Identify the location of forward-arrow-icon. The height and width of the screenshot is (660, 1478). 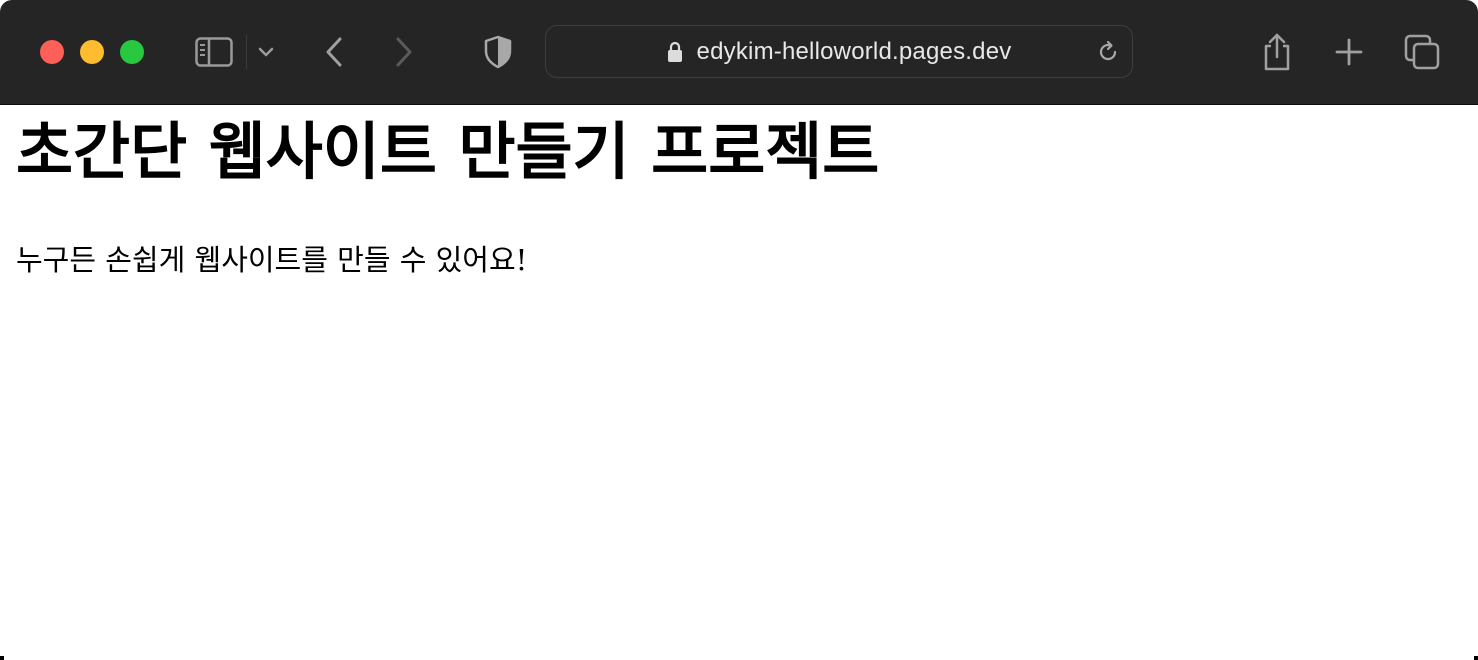
(404, 52).